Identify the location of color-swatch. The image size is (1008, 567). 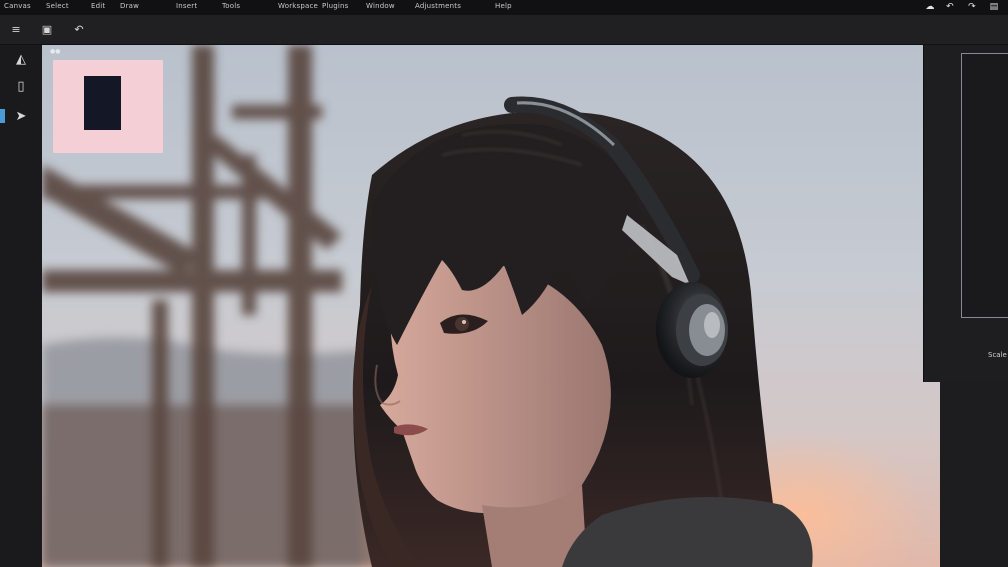
(108, 106).